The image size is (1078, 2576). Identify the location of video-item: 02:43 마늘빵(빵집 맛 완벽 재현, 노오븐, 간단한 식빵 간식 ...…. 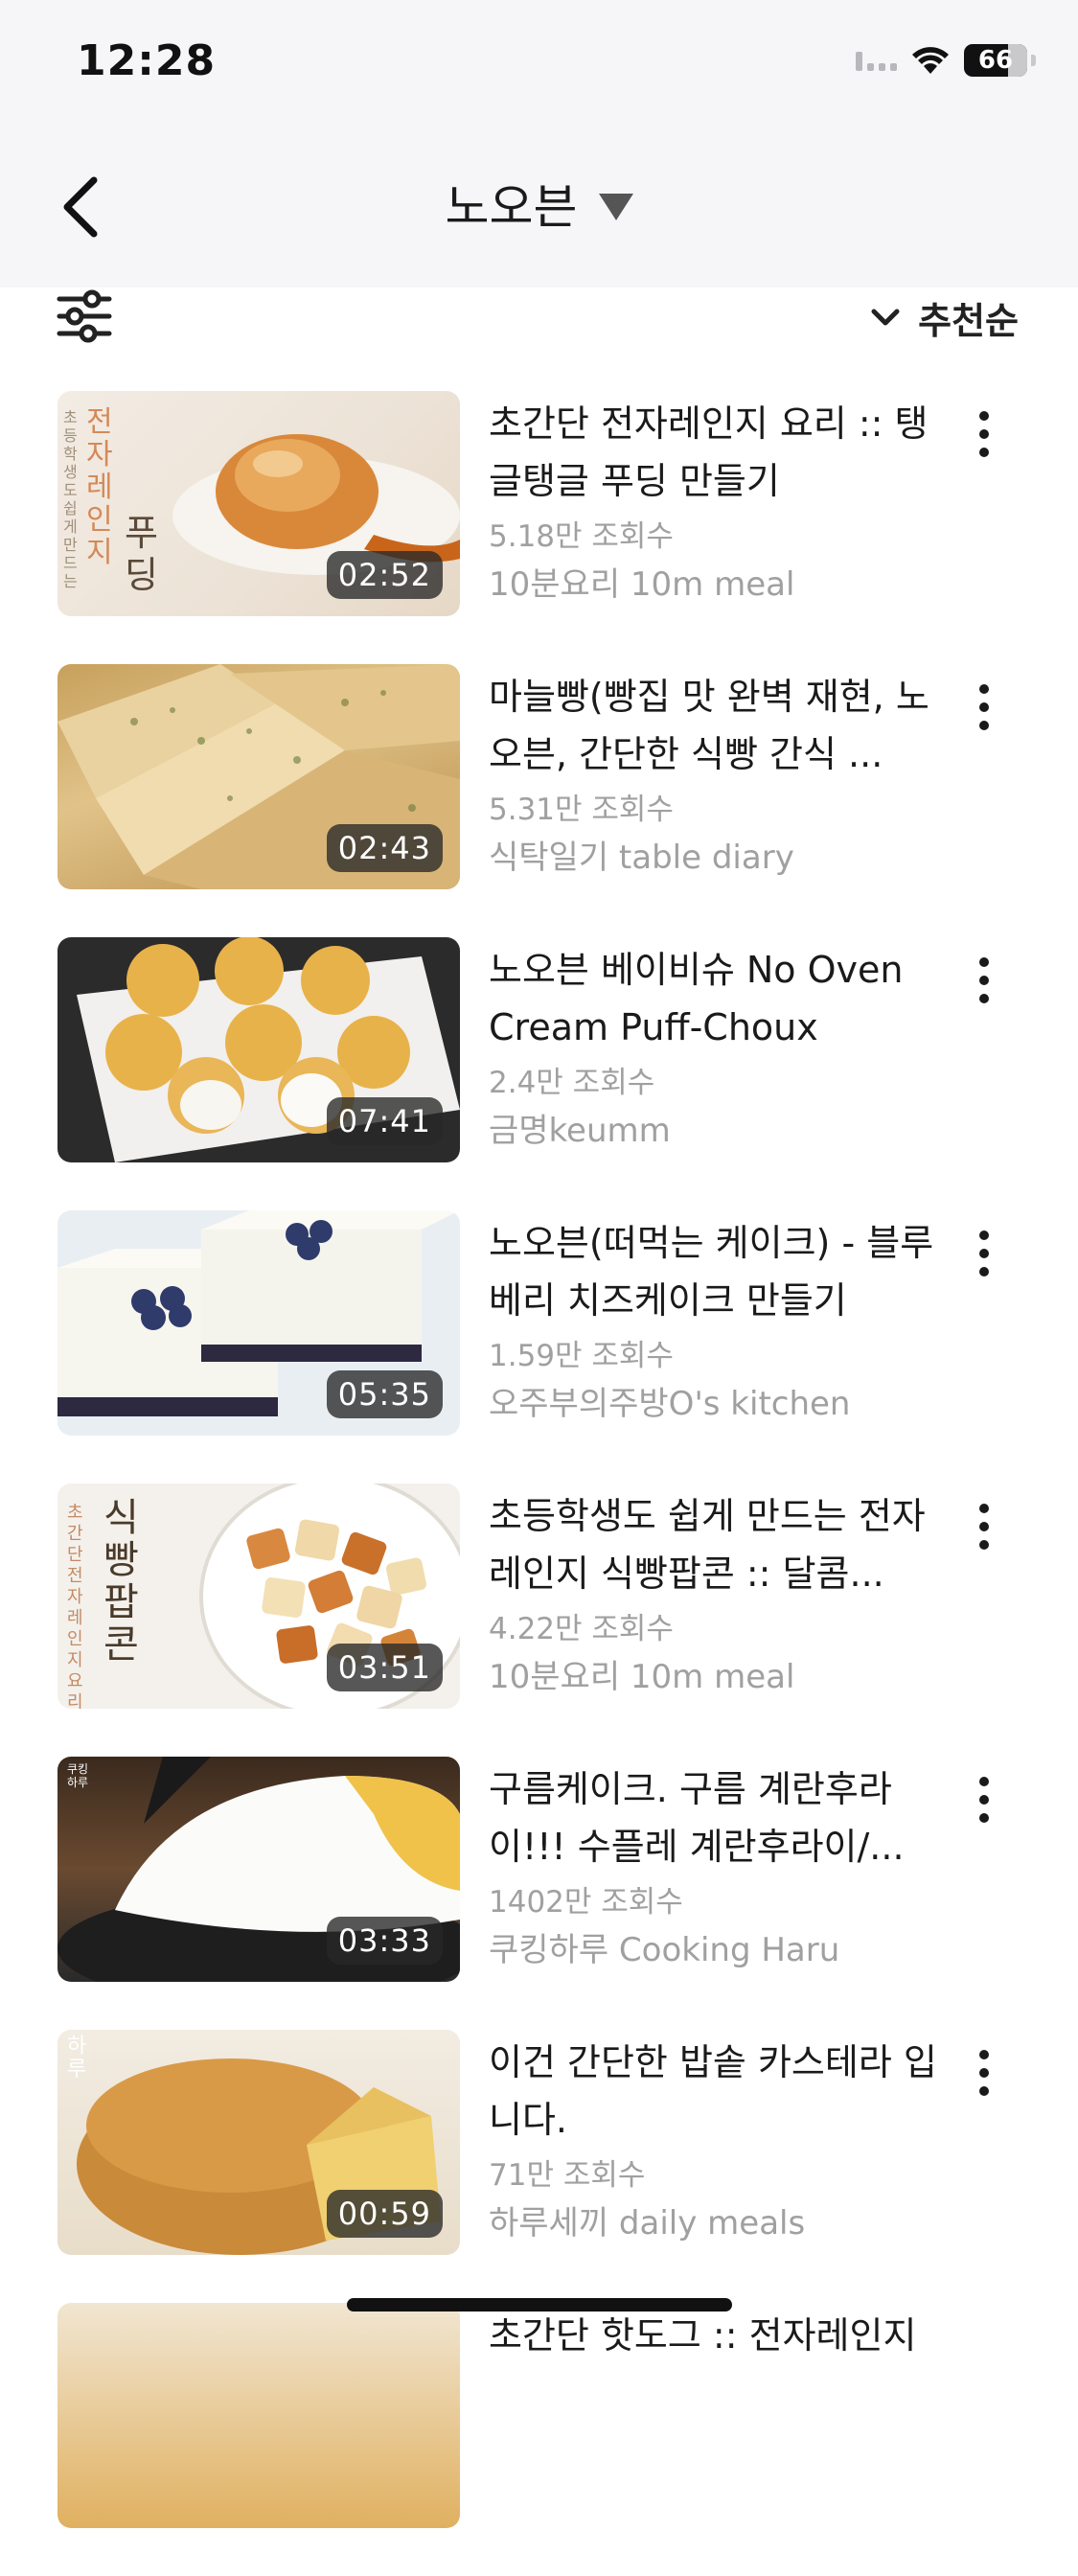
(539, 800).